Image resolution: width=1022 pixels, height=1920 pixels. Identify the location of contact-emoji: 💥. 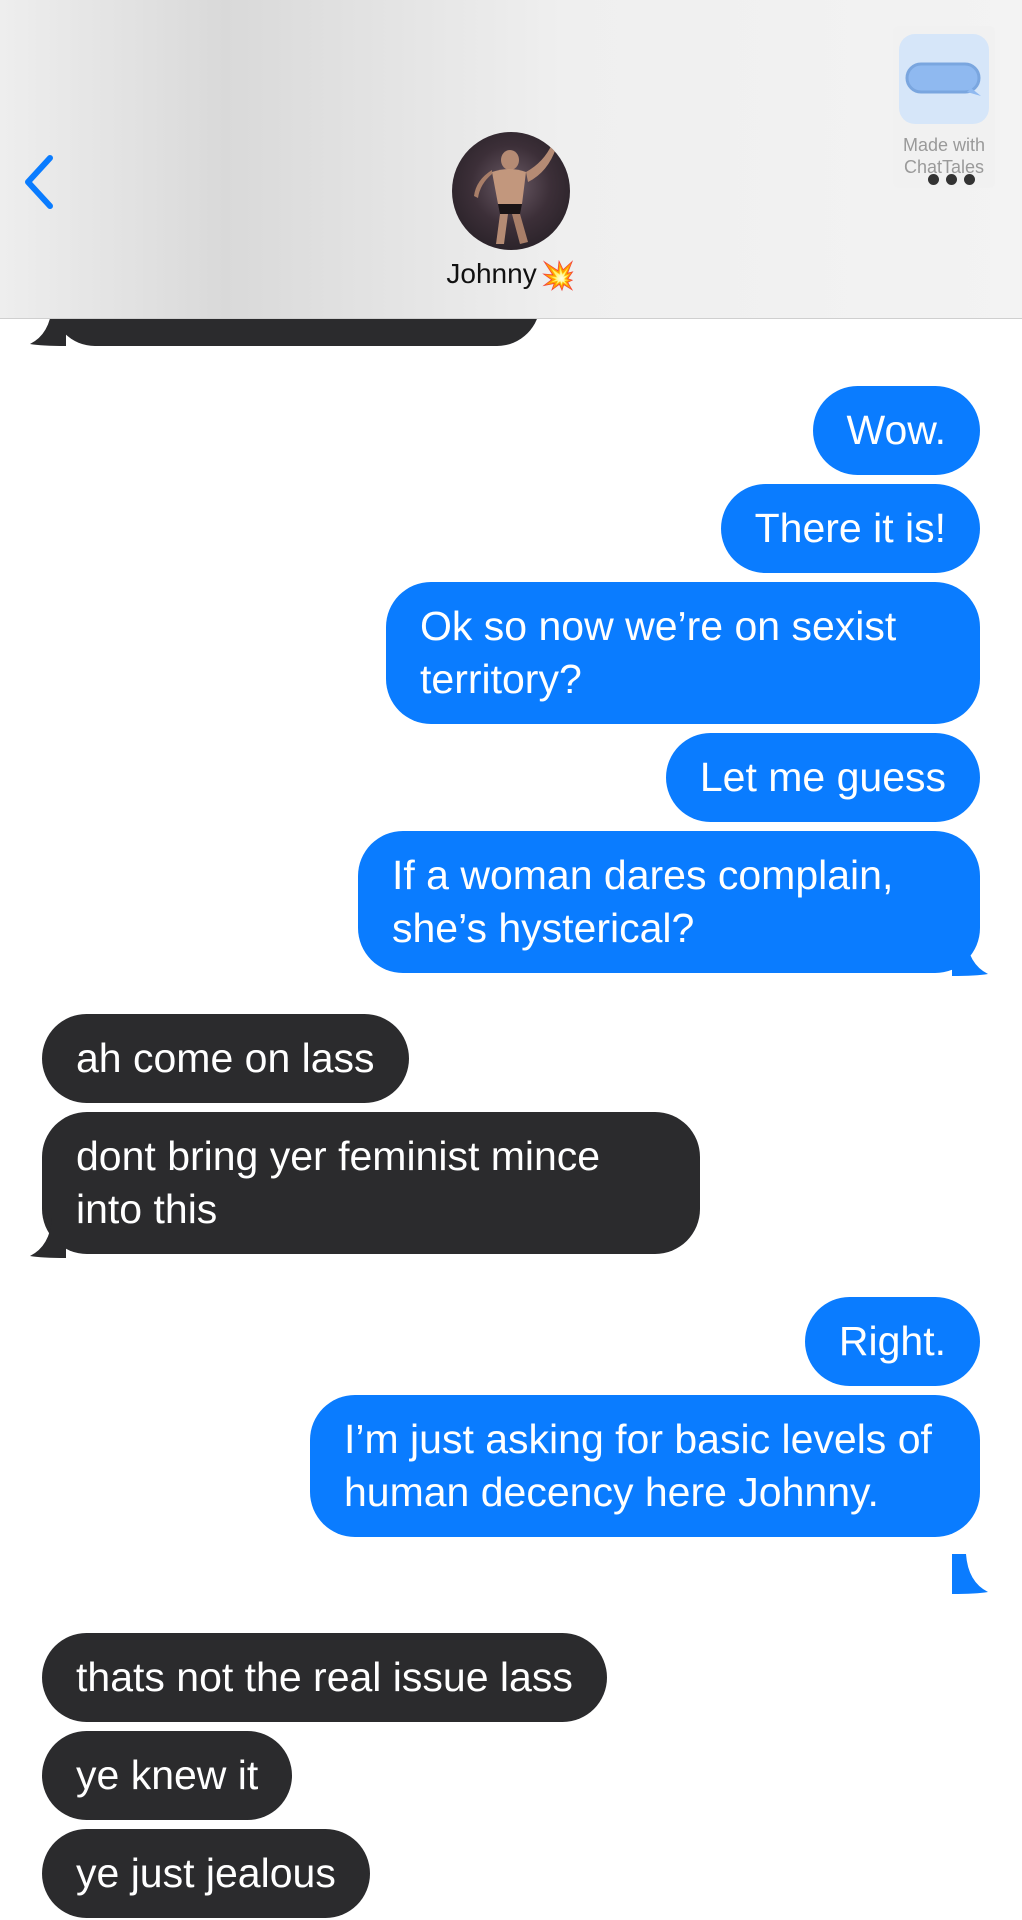
(558, 276).